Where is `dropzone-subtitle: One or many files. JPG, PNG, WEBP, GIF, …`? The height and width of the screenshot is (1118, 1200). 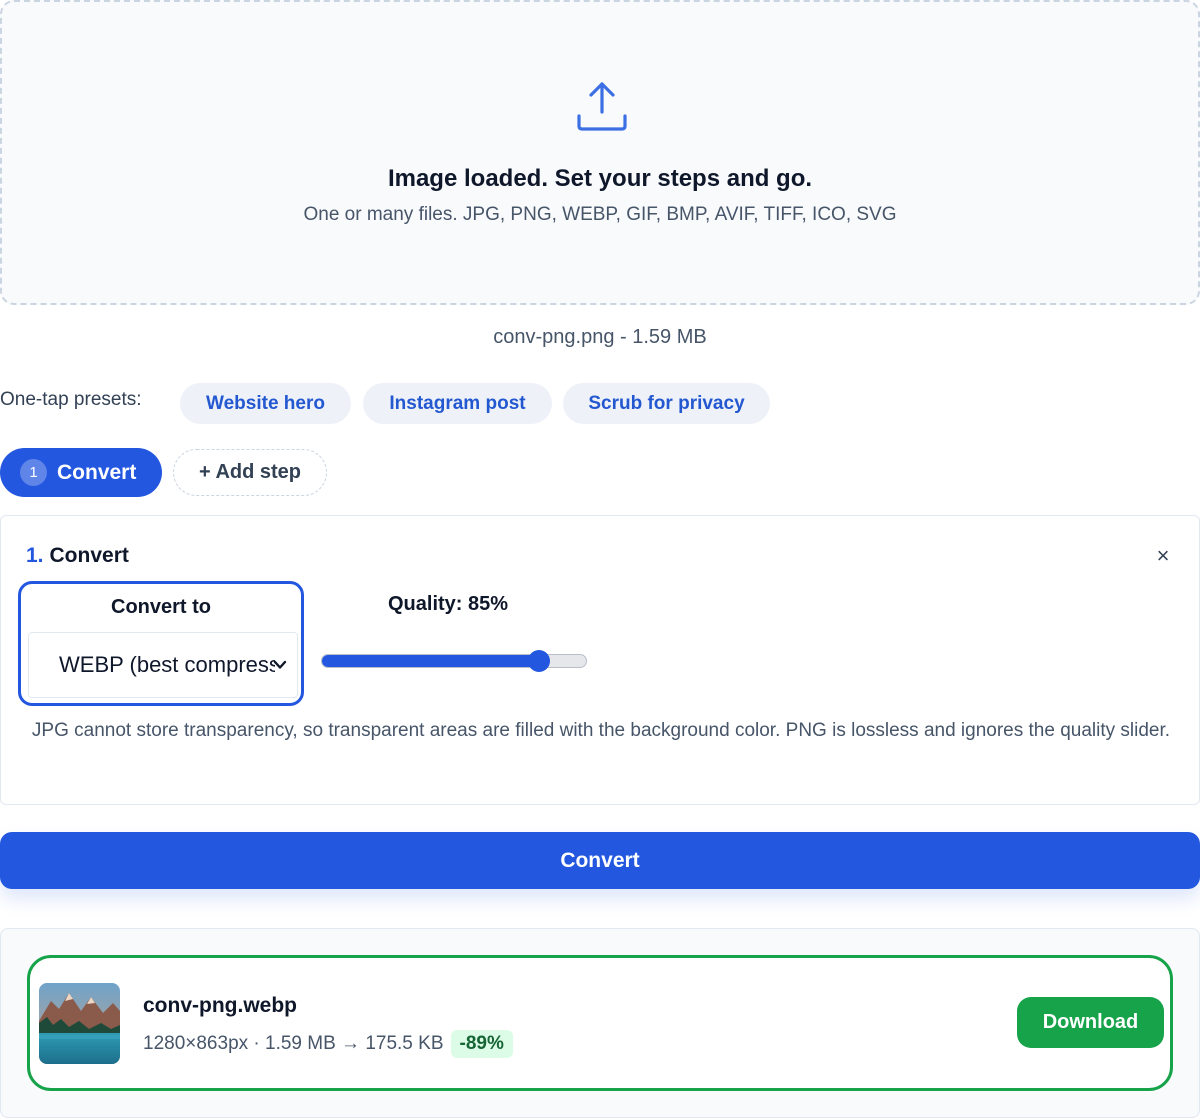 dropzone-subtitle: One or many files. JPG, PNG, WEBP, GIF, … is located at coordinates (600, 214).